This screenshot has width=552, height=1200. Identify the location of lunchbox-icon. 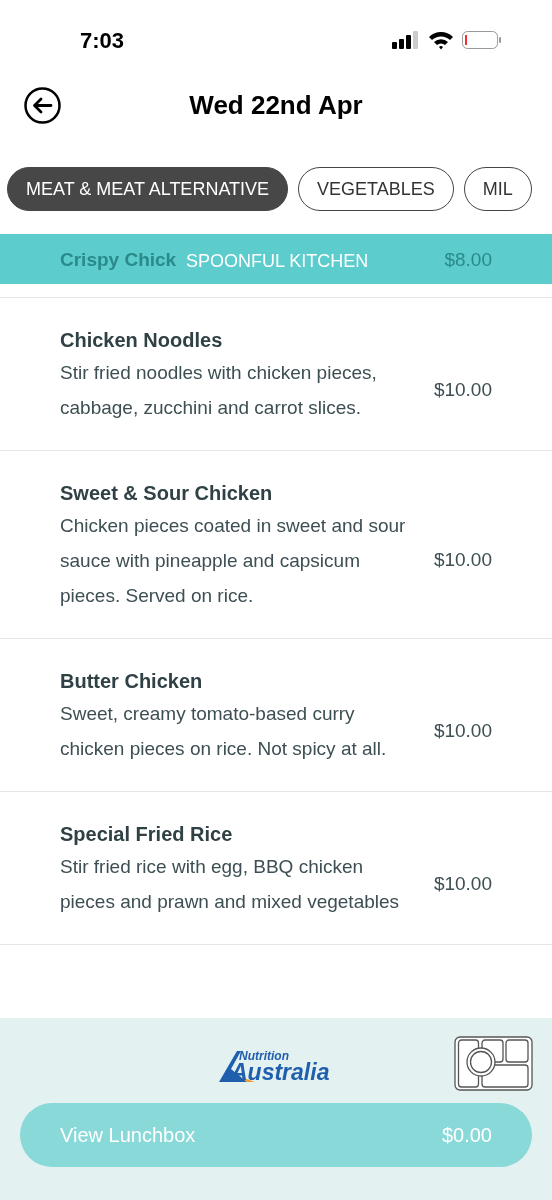
(493, 1063).